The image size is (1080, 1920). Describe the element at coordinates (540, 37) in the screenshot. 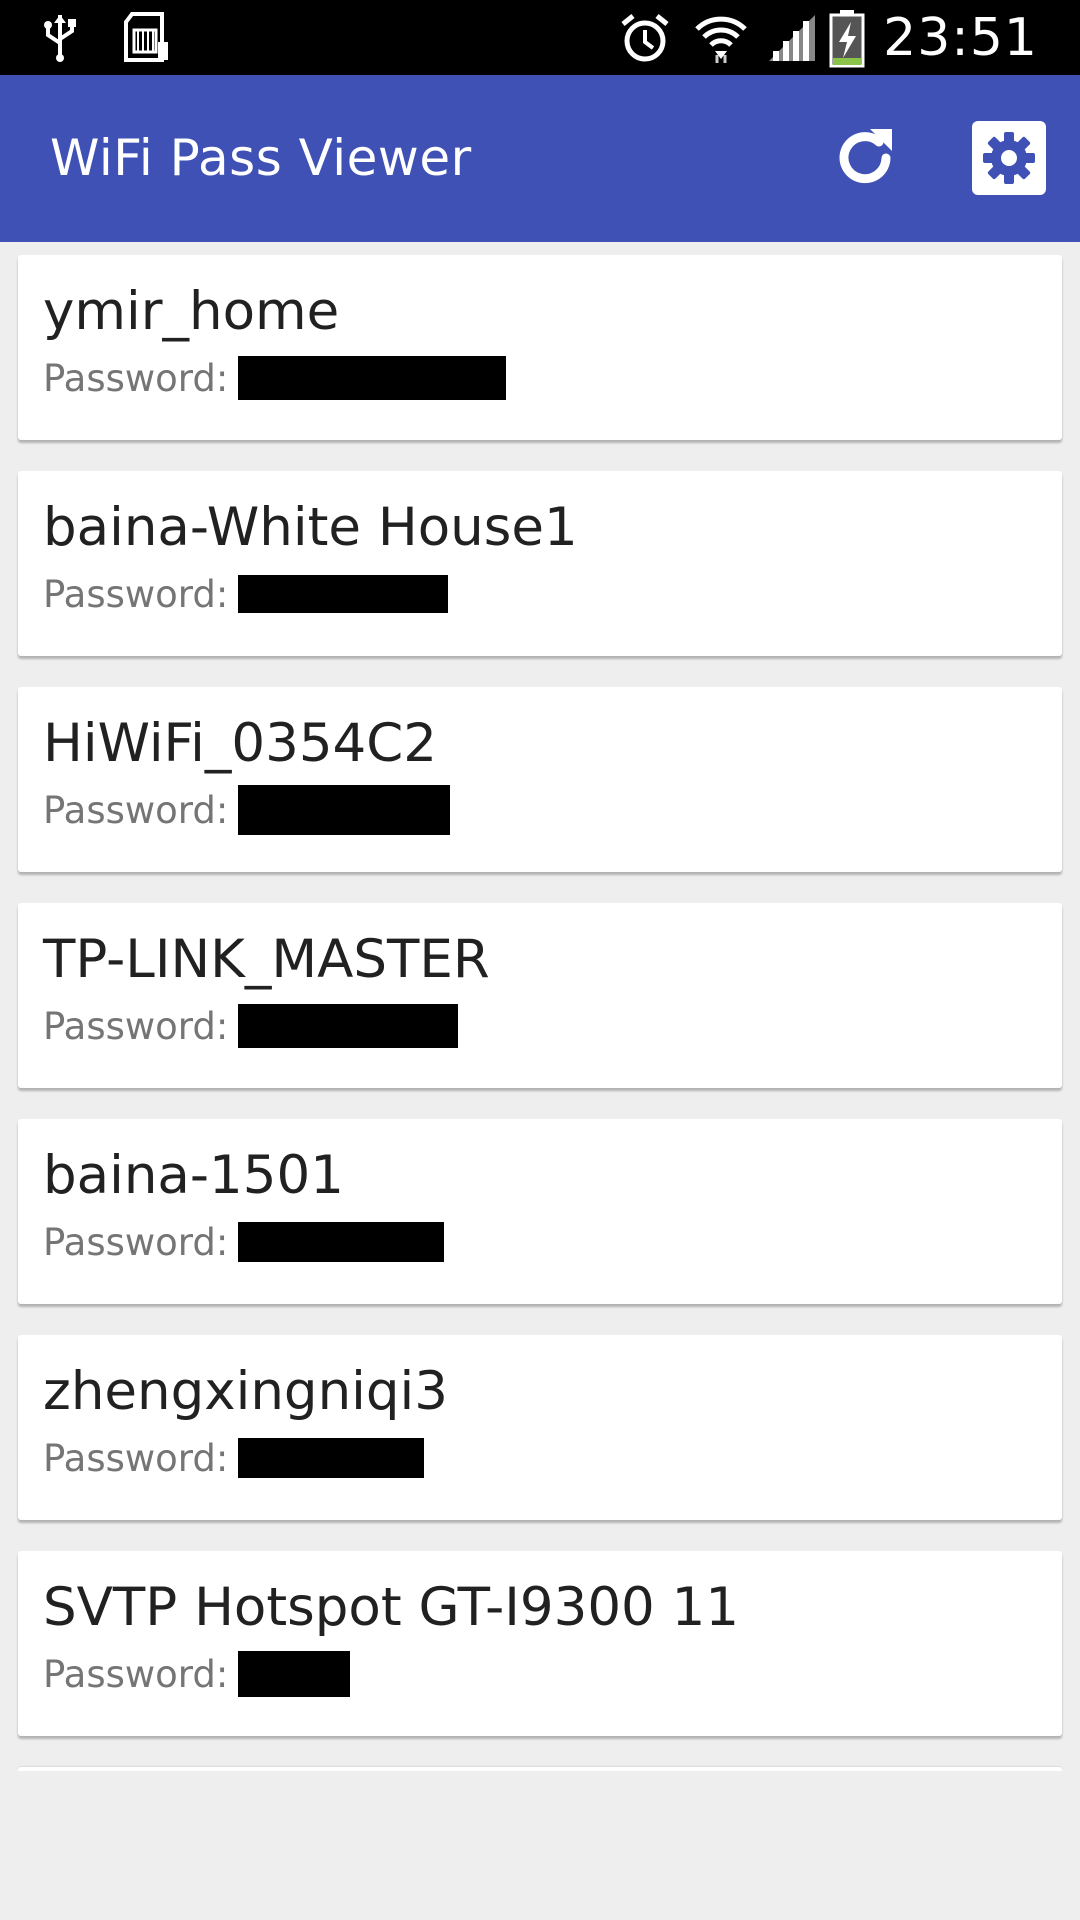

I see `status-bar: 23:51` at that location.